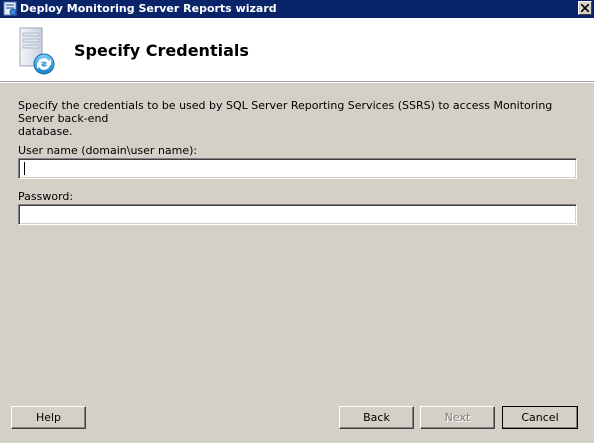 This screenshot has height=443, width=594. What do you see at coordinates (24, 168) in the screenshot?
I see `text-caret` at bounding box center [24, 168].